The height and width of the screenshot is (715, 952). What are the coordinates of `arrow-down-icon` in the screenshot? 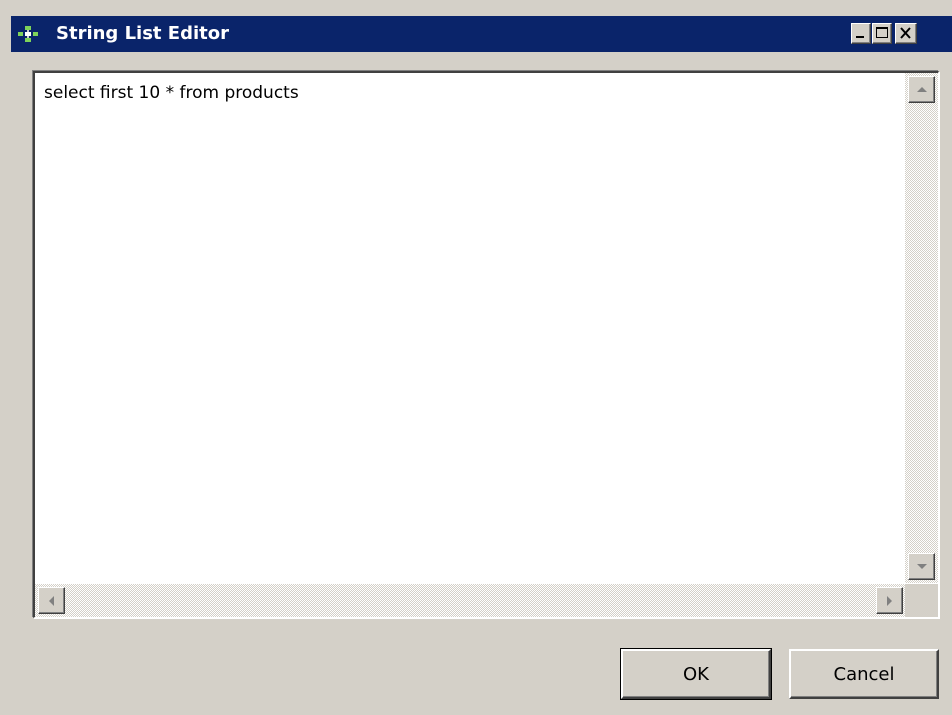 It's located at (921, 566).